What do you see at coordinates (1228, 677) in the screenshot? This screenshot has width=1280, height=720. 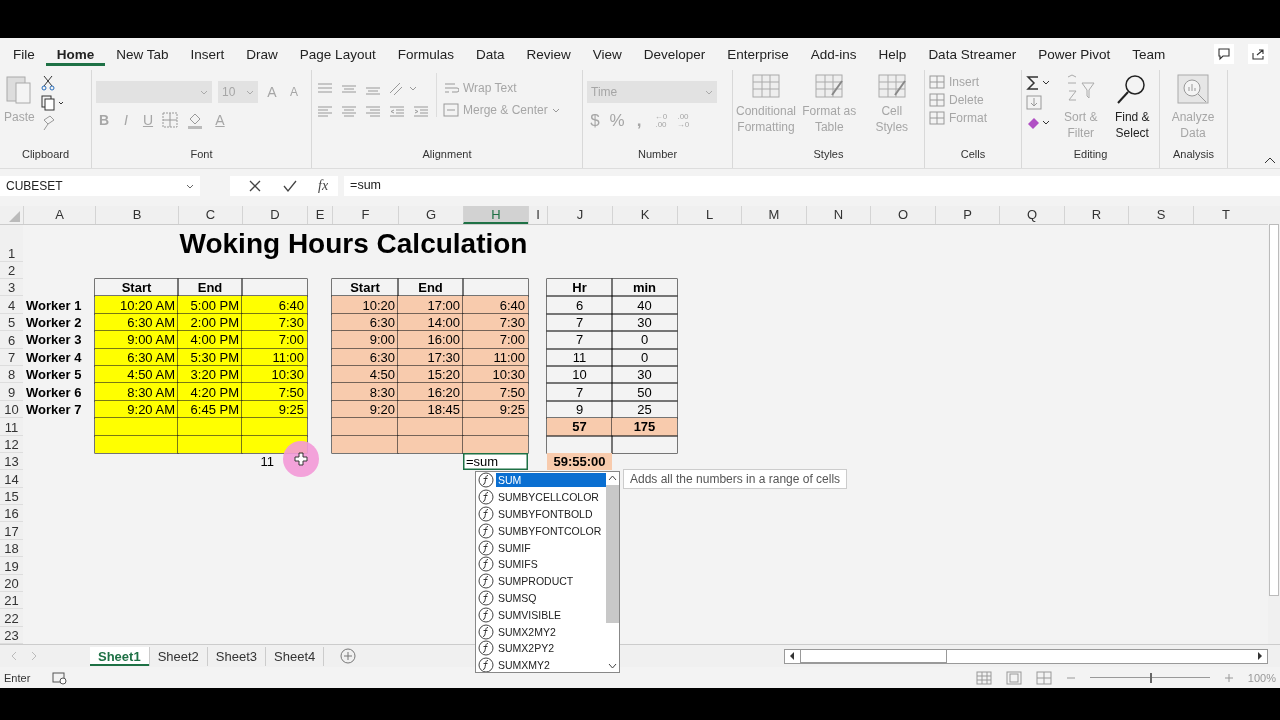 I see `zoom-in-icon` at bounding box center [1228, 677].